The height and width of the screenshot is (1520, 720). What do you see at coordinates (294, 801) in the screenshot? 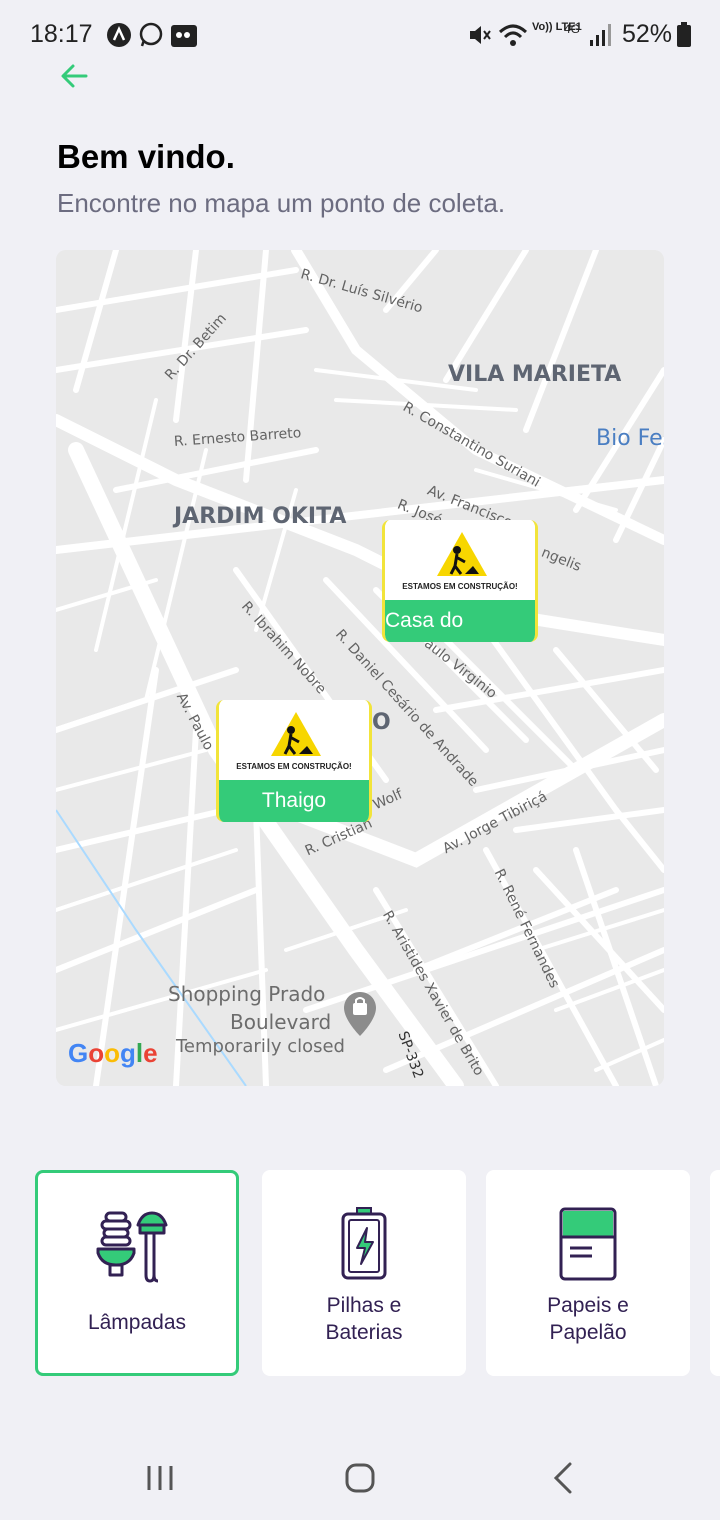
I see `marker-caption: Thaigo` at bounding box center [294, 801].